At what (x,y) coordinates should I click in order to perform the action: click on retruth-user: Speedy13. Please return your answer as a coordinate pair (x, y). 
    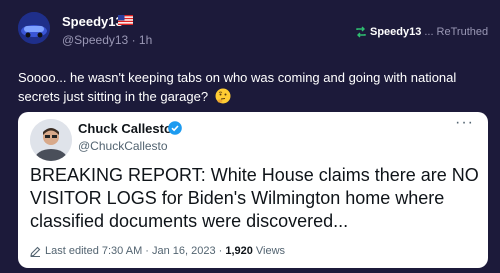
    Looking at the image, I should click on (395, 32).